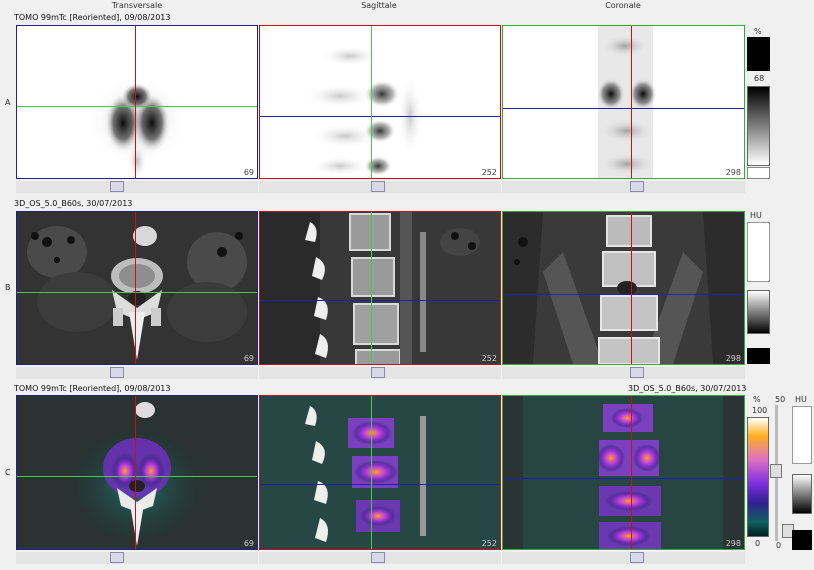 The height and width of the screenshot is (570, 814). Describe the element at coordinates (137, 558) in the screenshot. I see `slider-c-transversale` at that location.